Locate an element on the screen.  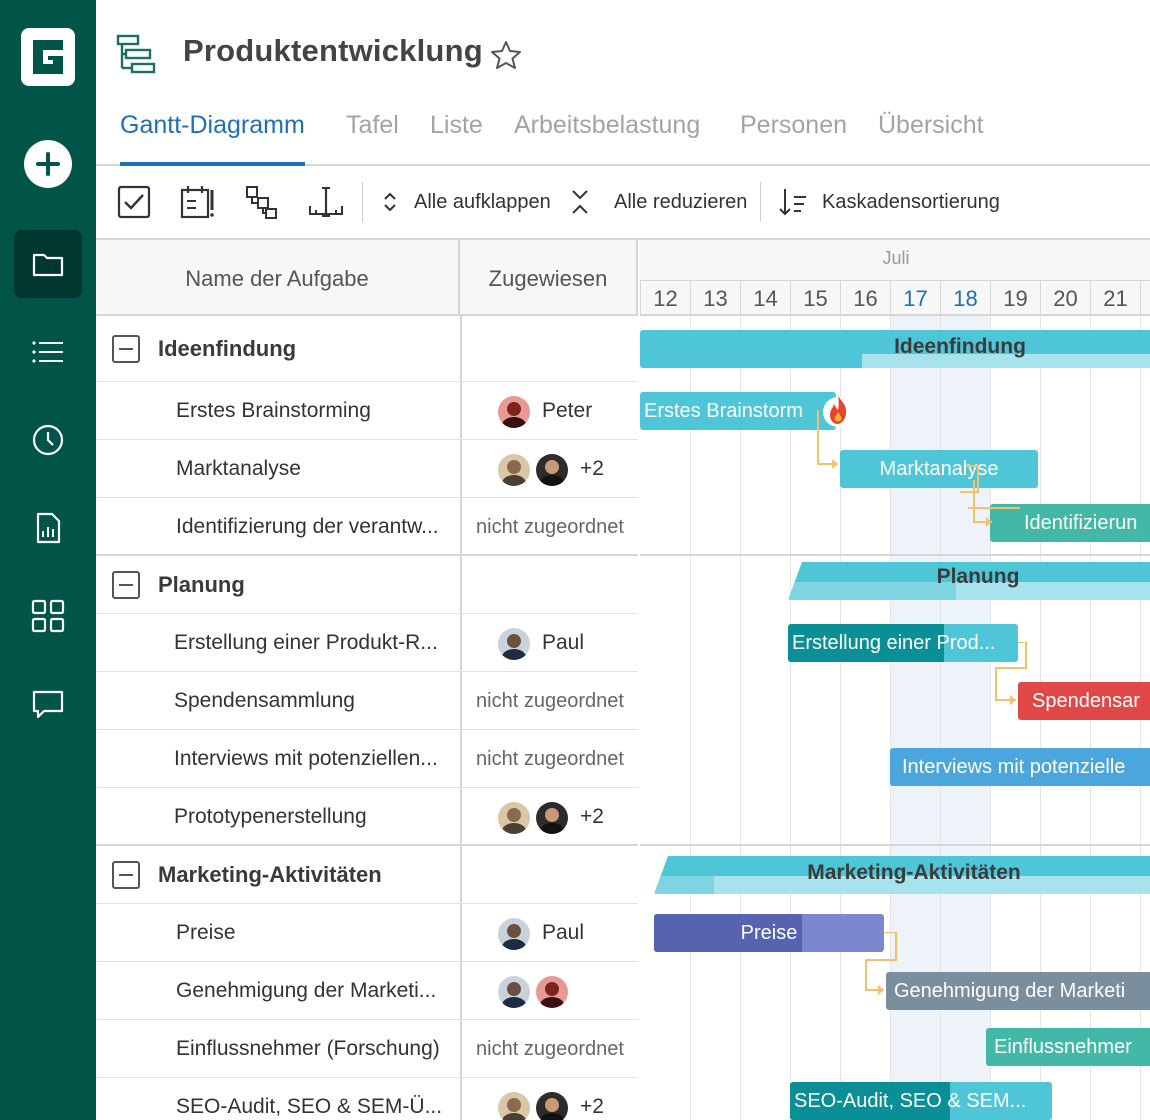
group-row: Ideenfindung is located at coordinates (367, 349).